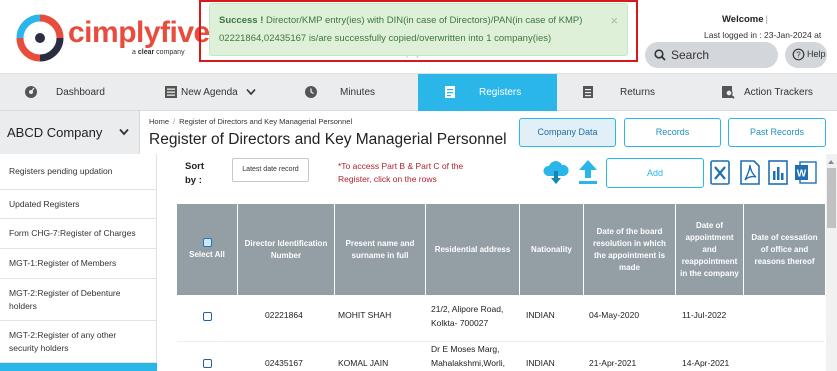 The image size is (837, 371). I want to click on help-icon: ?, so click(798, 54).